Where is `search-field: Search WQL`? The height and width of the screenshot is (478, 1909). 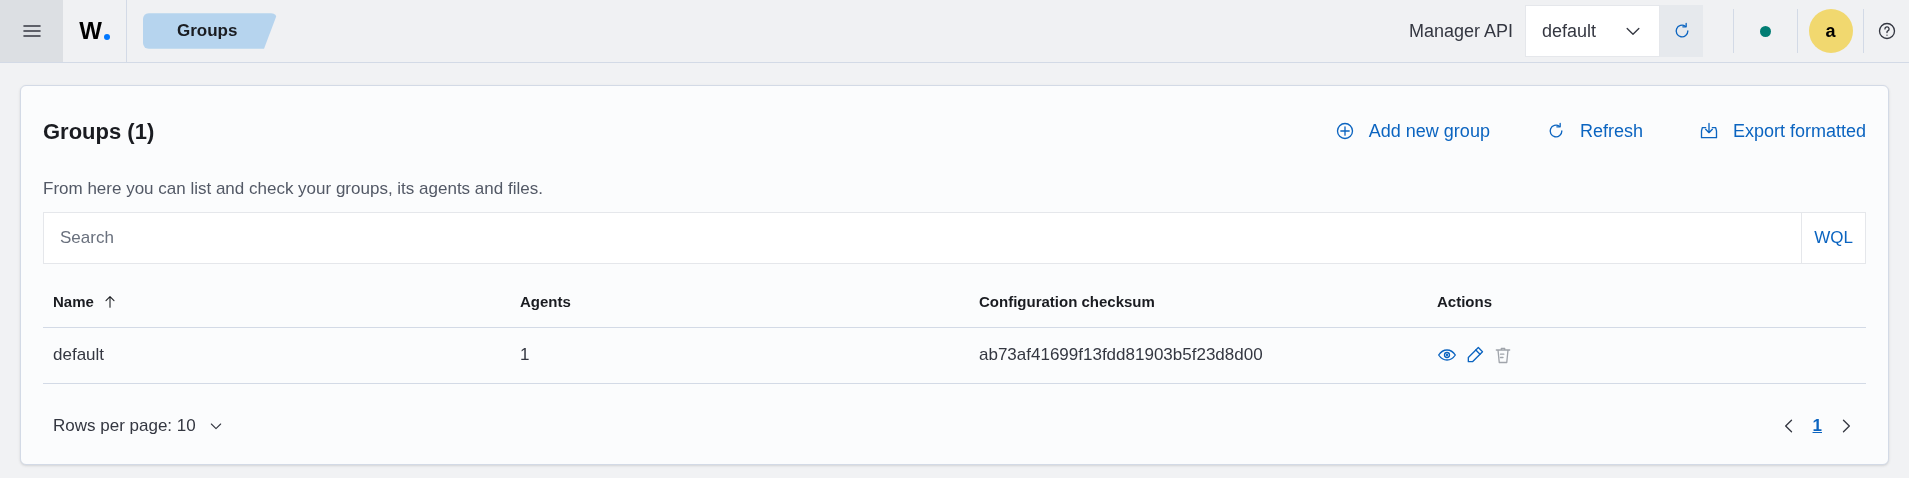 search-field: Search WQL is located at coordinates (954, 237).